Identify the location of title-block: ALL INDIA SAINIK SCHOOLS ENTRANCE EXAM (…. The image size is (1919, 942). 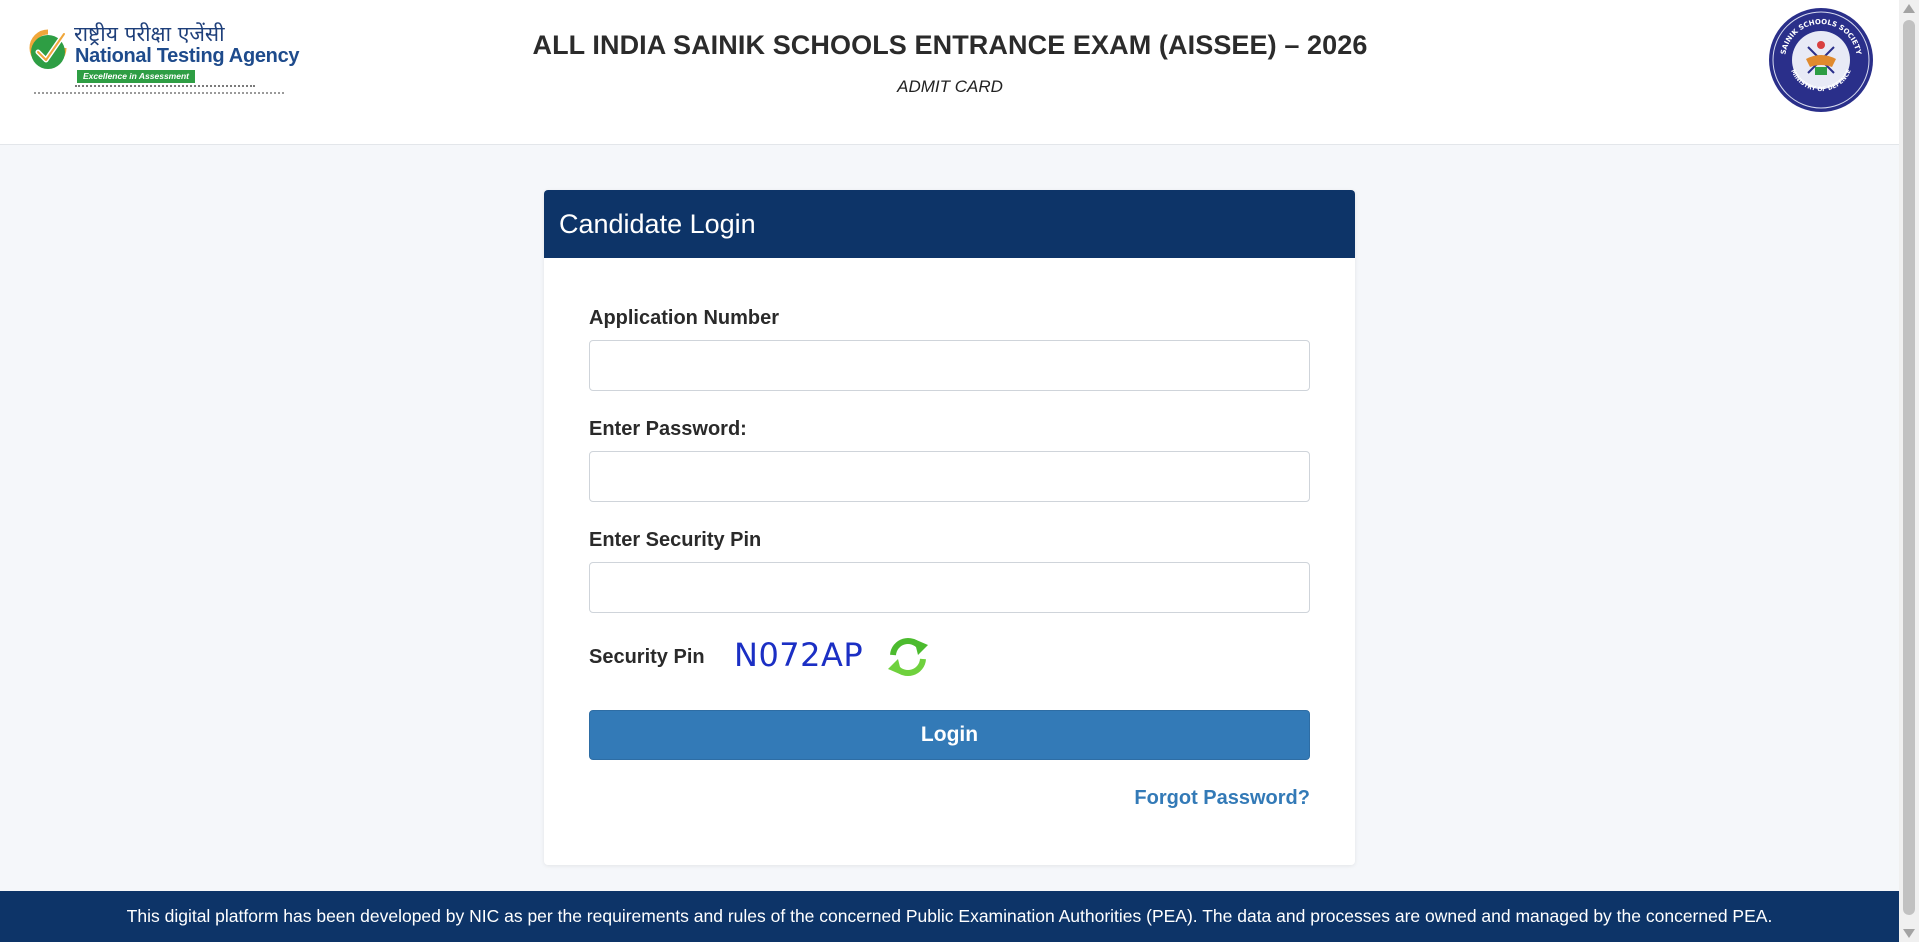
(950, 63).